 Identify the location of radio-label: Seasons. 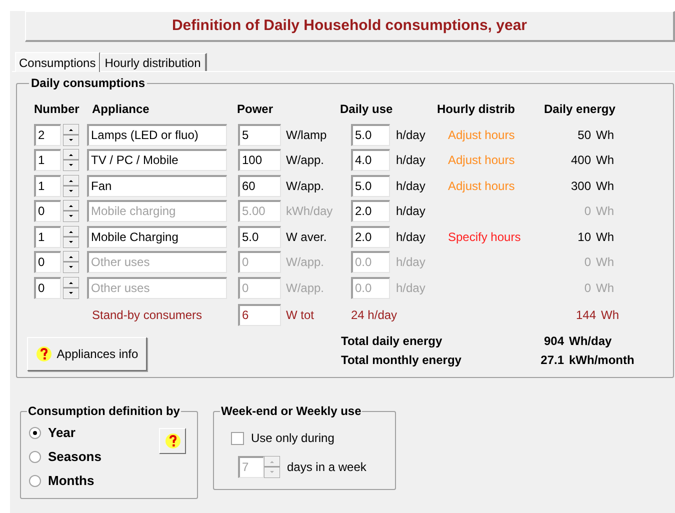
(75, 457).